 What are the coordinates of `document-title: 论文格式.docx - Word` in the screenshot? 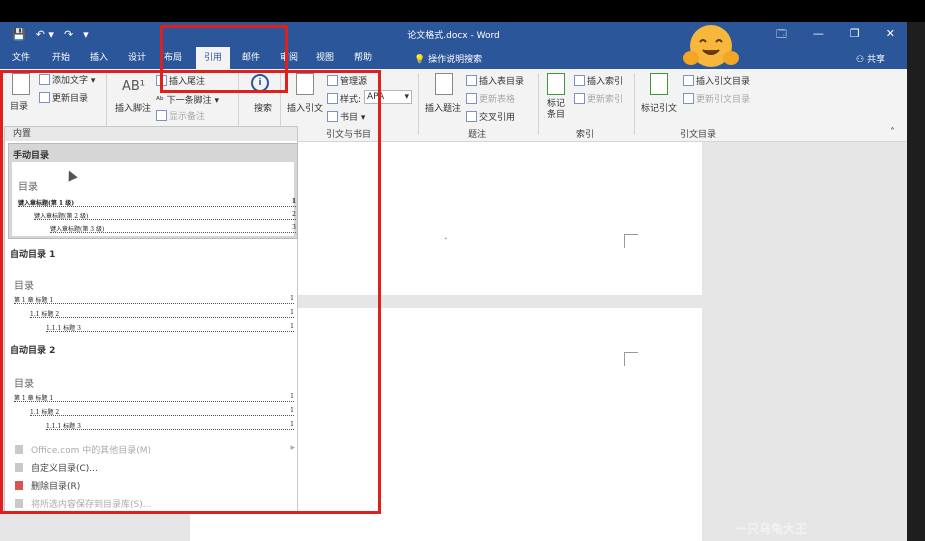 It's located at (453, 36).